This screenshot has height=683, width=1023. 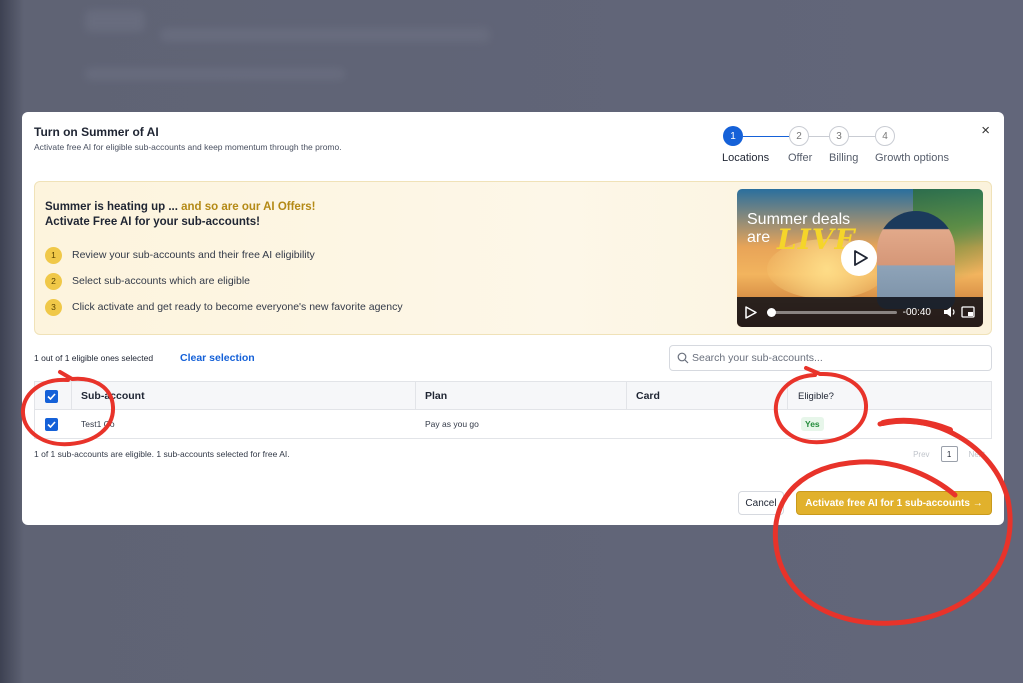 I want to click on plan-name: Pay as you go, so click(x=452, y=424).